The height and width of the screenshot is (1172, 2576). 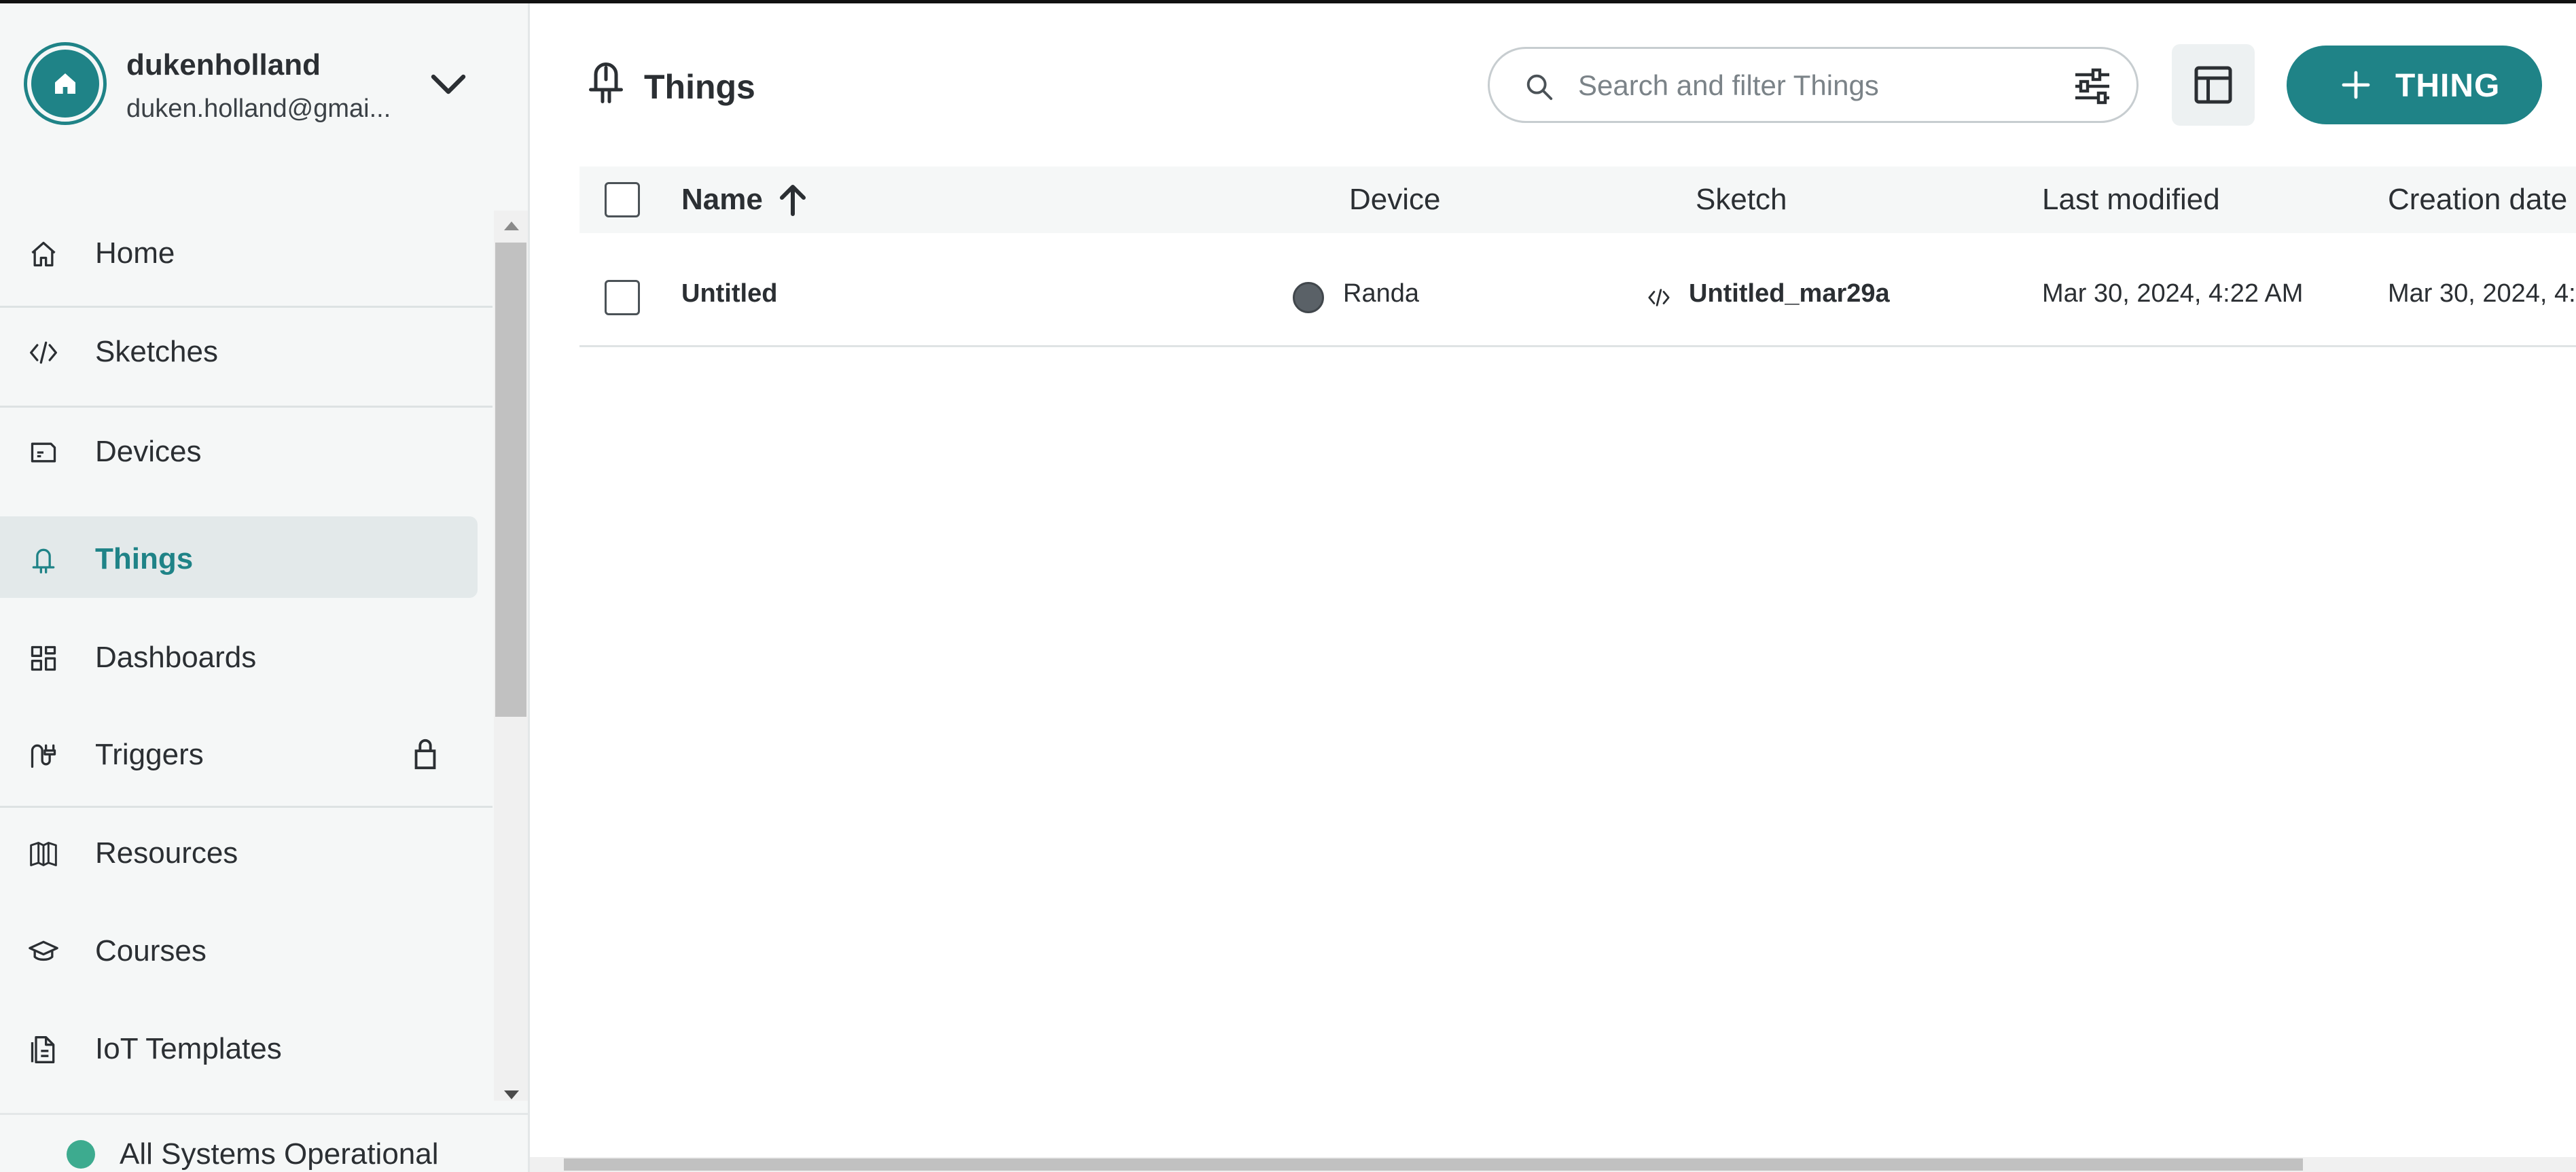 What do you see at coordinates (151, 950) in the screenshot?
I see `sidebar-item-label: Courses` at bounding box center [151, 950].